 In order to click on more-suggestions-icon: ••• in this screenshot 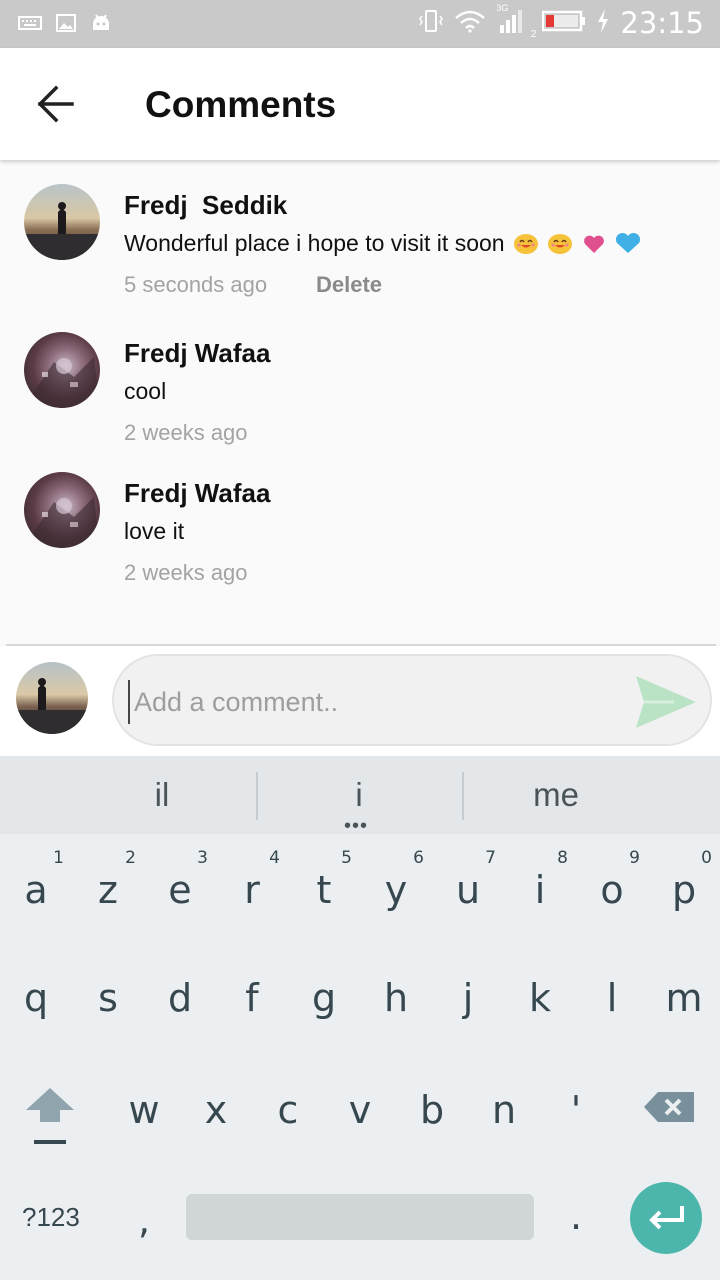, I will do `click(356, 826)`.